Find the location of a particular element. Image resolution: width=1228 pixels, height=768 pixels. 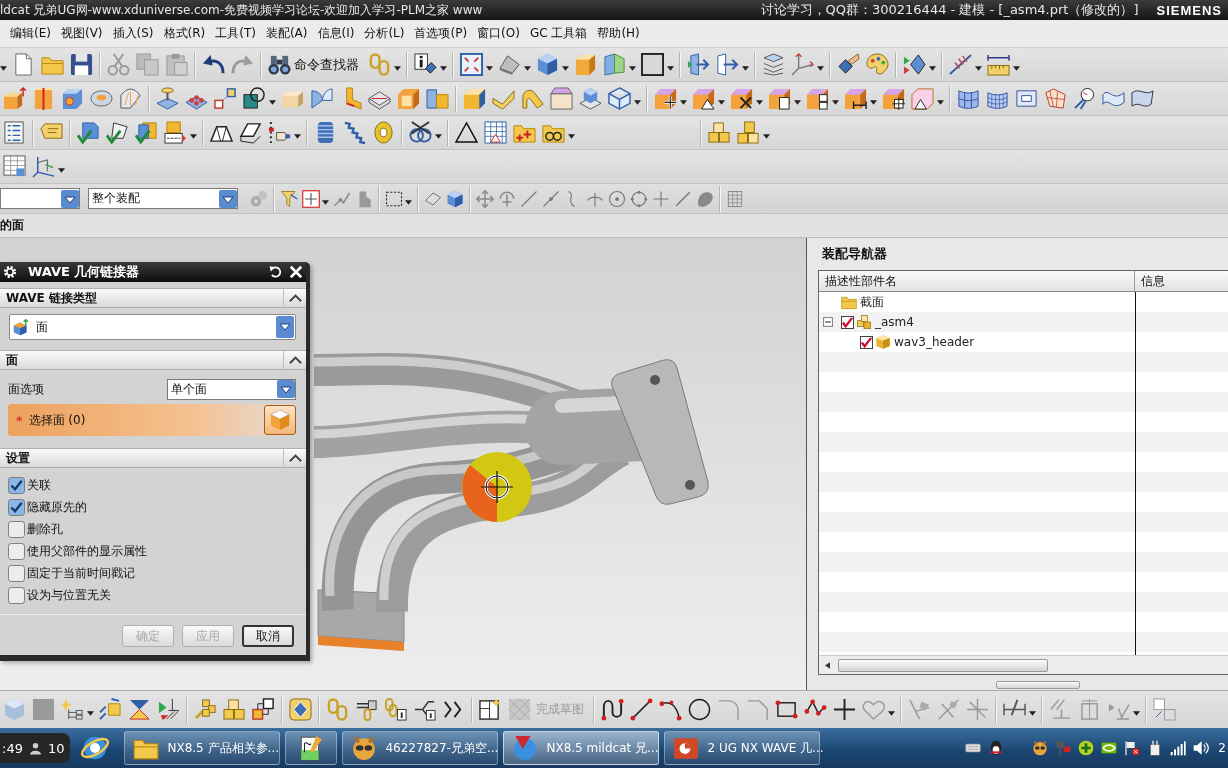

dashed-rectangle-icon is located at coordinates (394, 198).